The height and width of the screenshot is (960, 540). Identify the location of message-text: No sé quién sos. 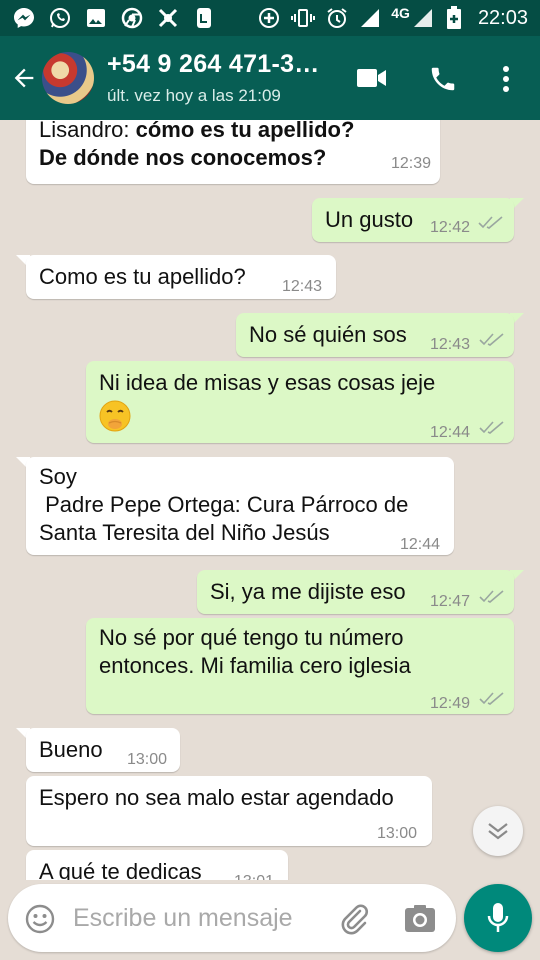
(328, 334).